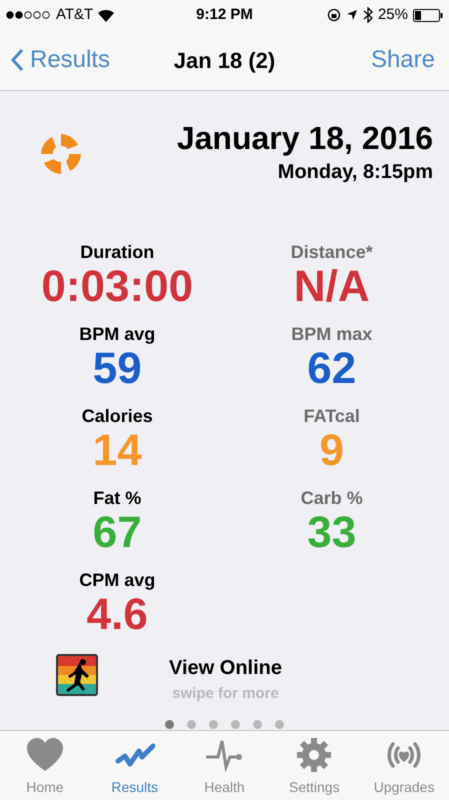 This screenshot has height=800, width=449. I want to click on metric-value: 62, so click(331, 369).